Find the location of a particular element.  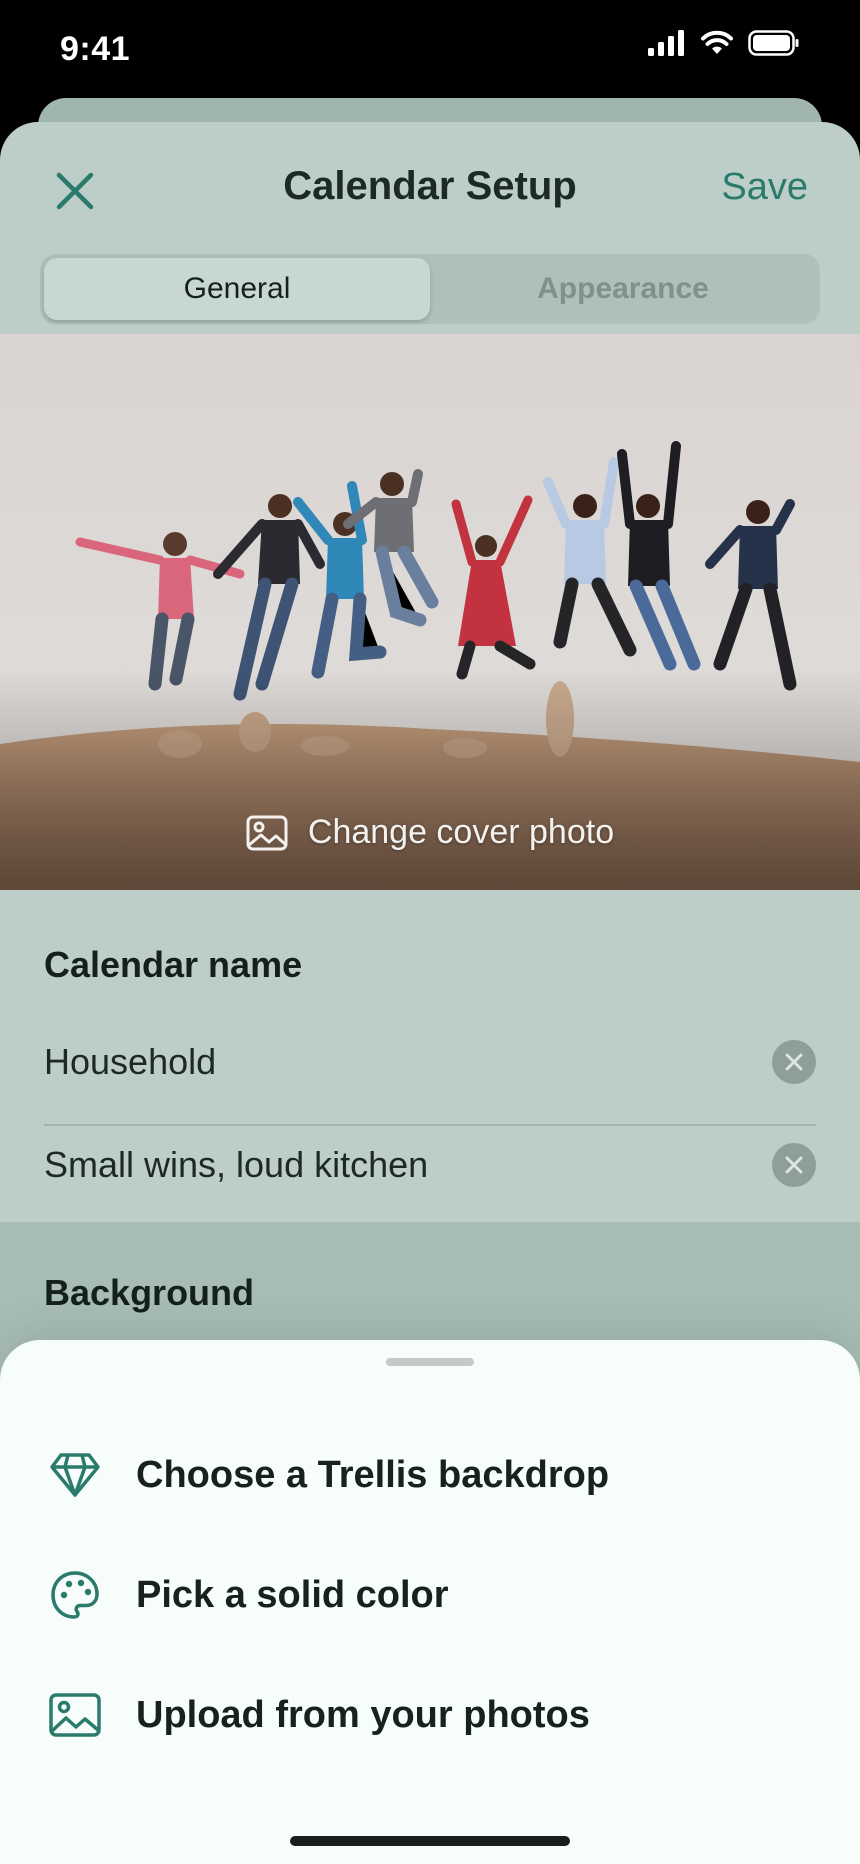

nav-bar: Calendar Setup Save is located at coordinates (430, 188).